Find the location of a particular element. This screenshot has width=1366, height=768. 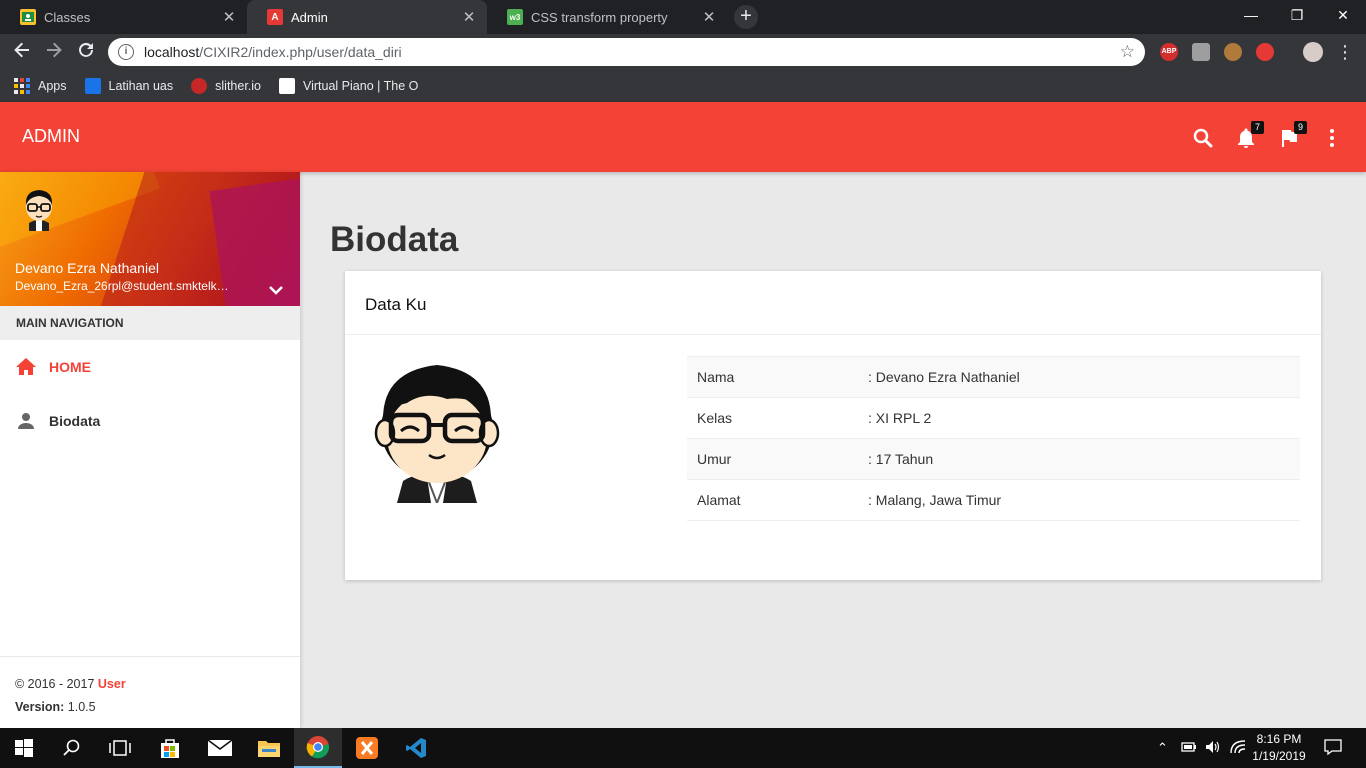

copyright-text: © 2016 - 2017 is located at coordinates (56, 684).